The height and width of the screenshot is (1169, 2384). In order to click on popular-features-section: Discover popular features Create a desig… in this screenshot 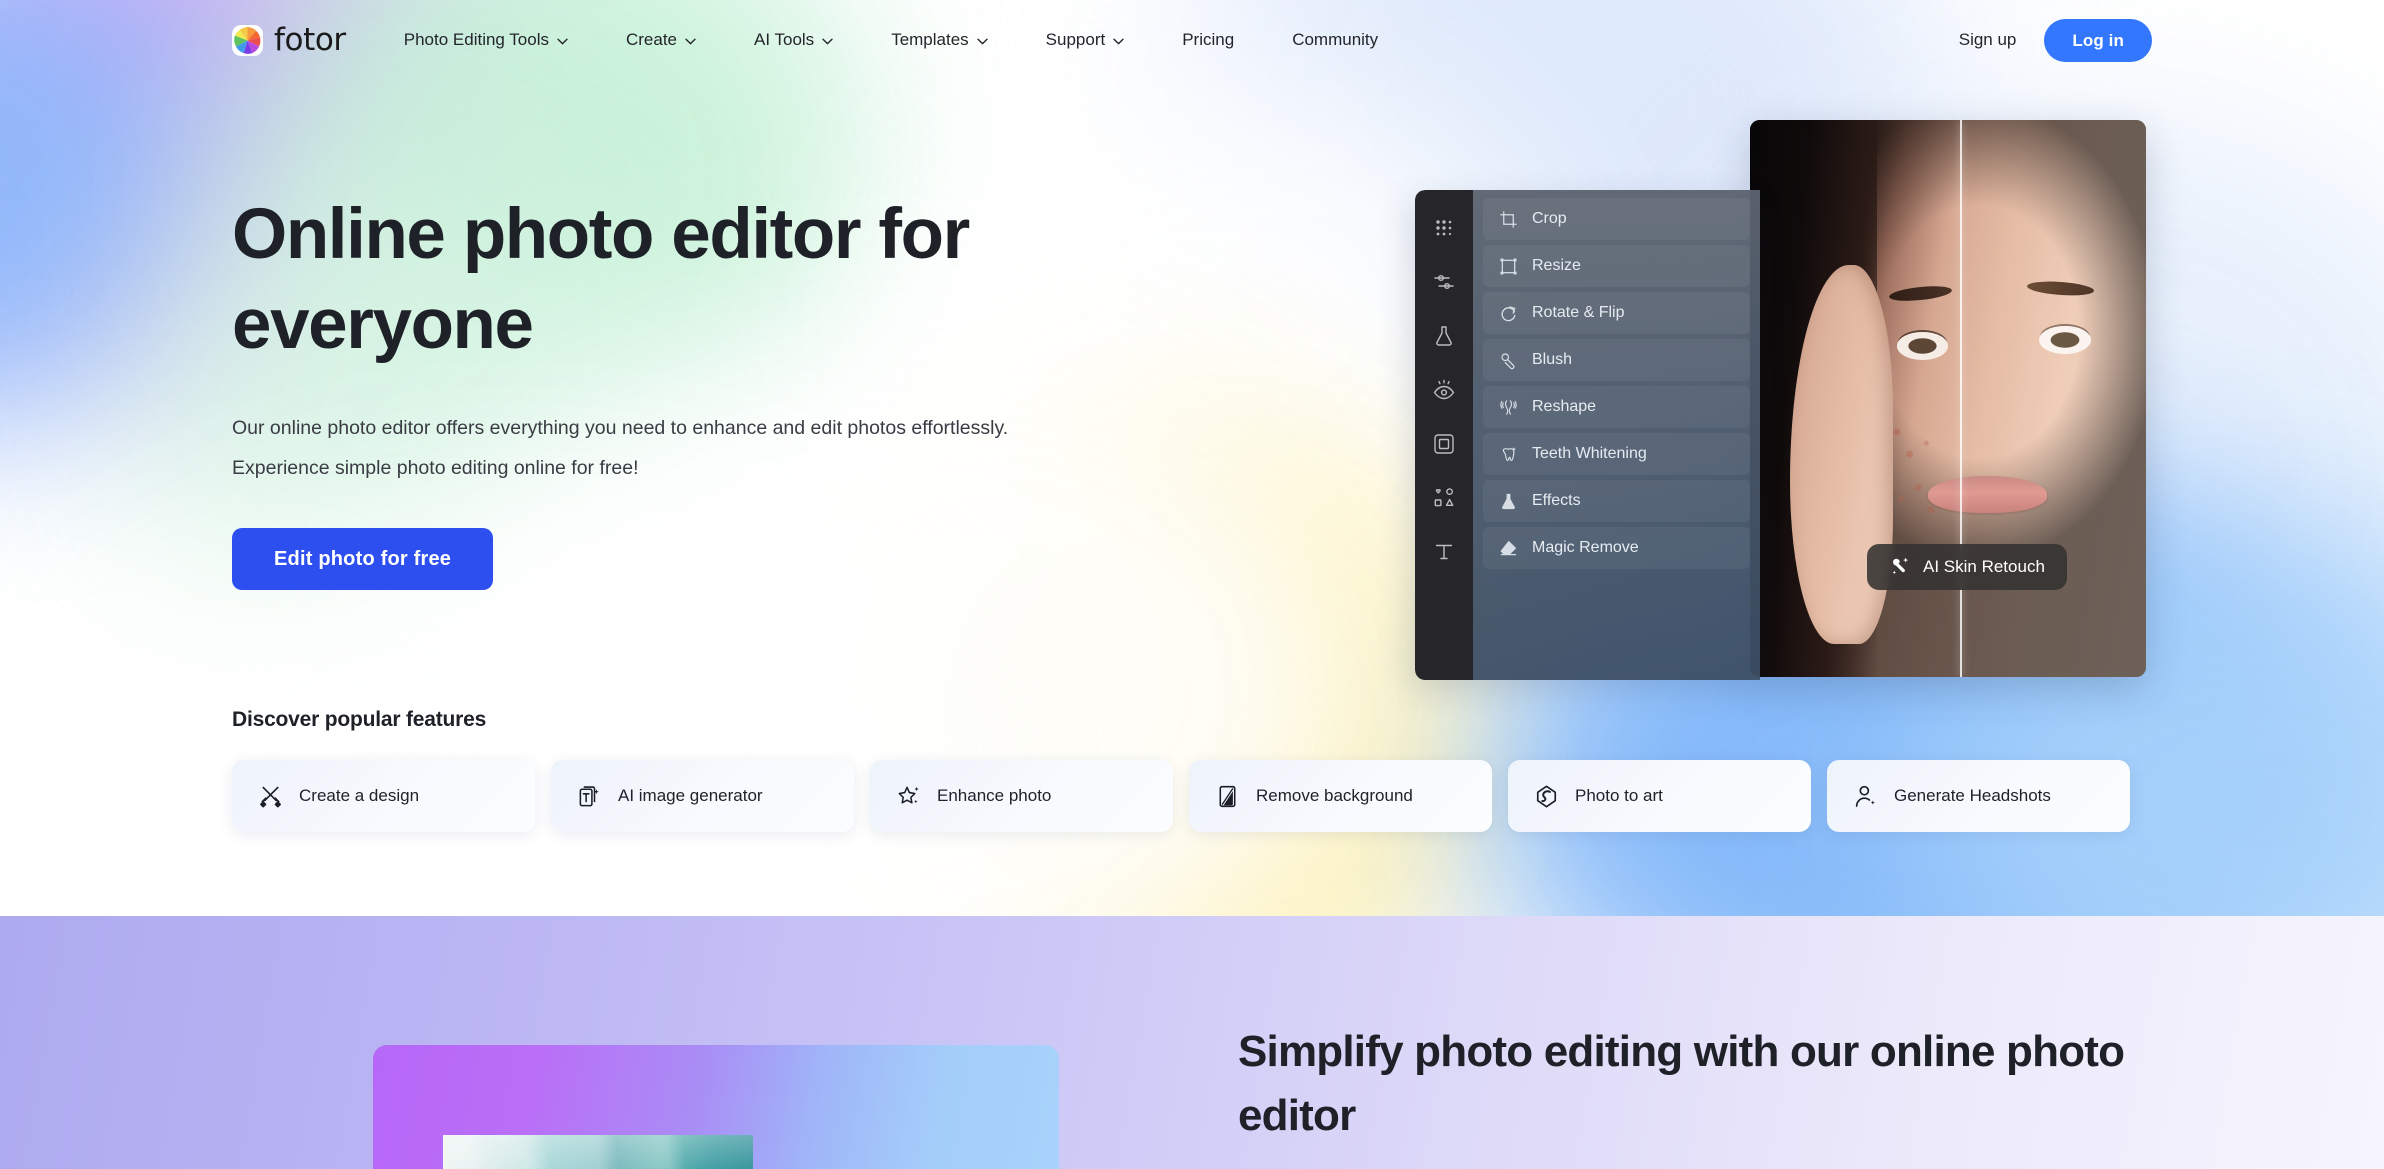, I will do `click(1181, 770)`.